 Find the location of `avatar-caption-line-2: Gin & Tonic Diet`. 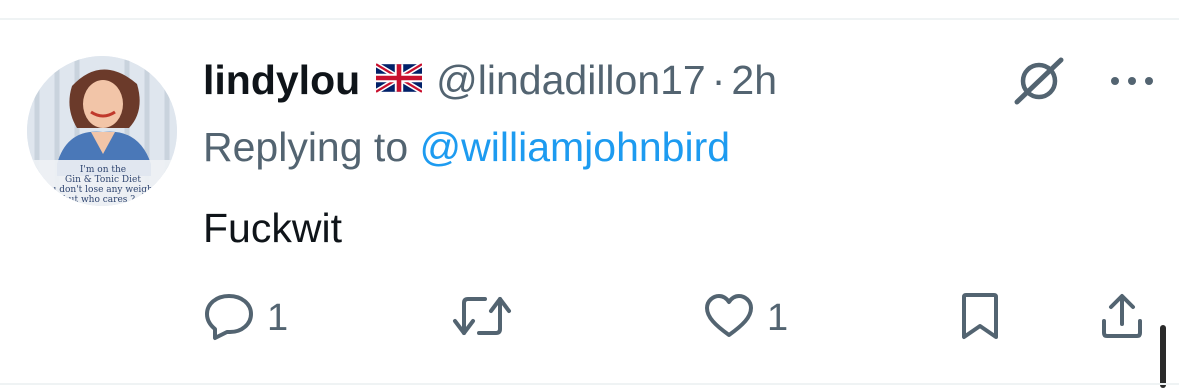

avatar-caption-line-2: Gin & Tonic Diet is located at coordinates (103, 180).